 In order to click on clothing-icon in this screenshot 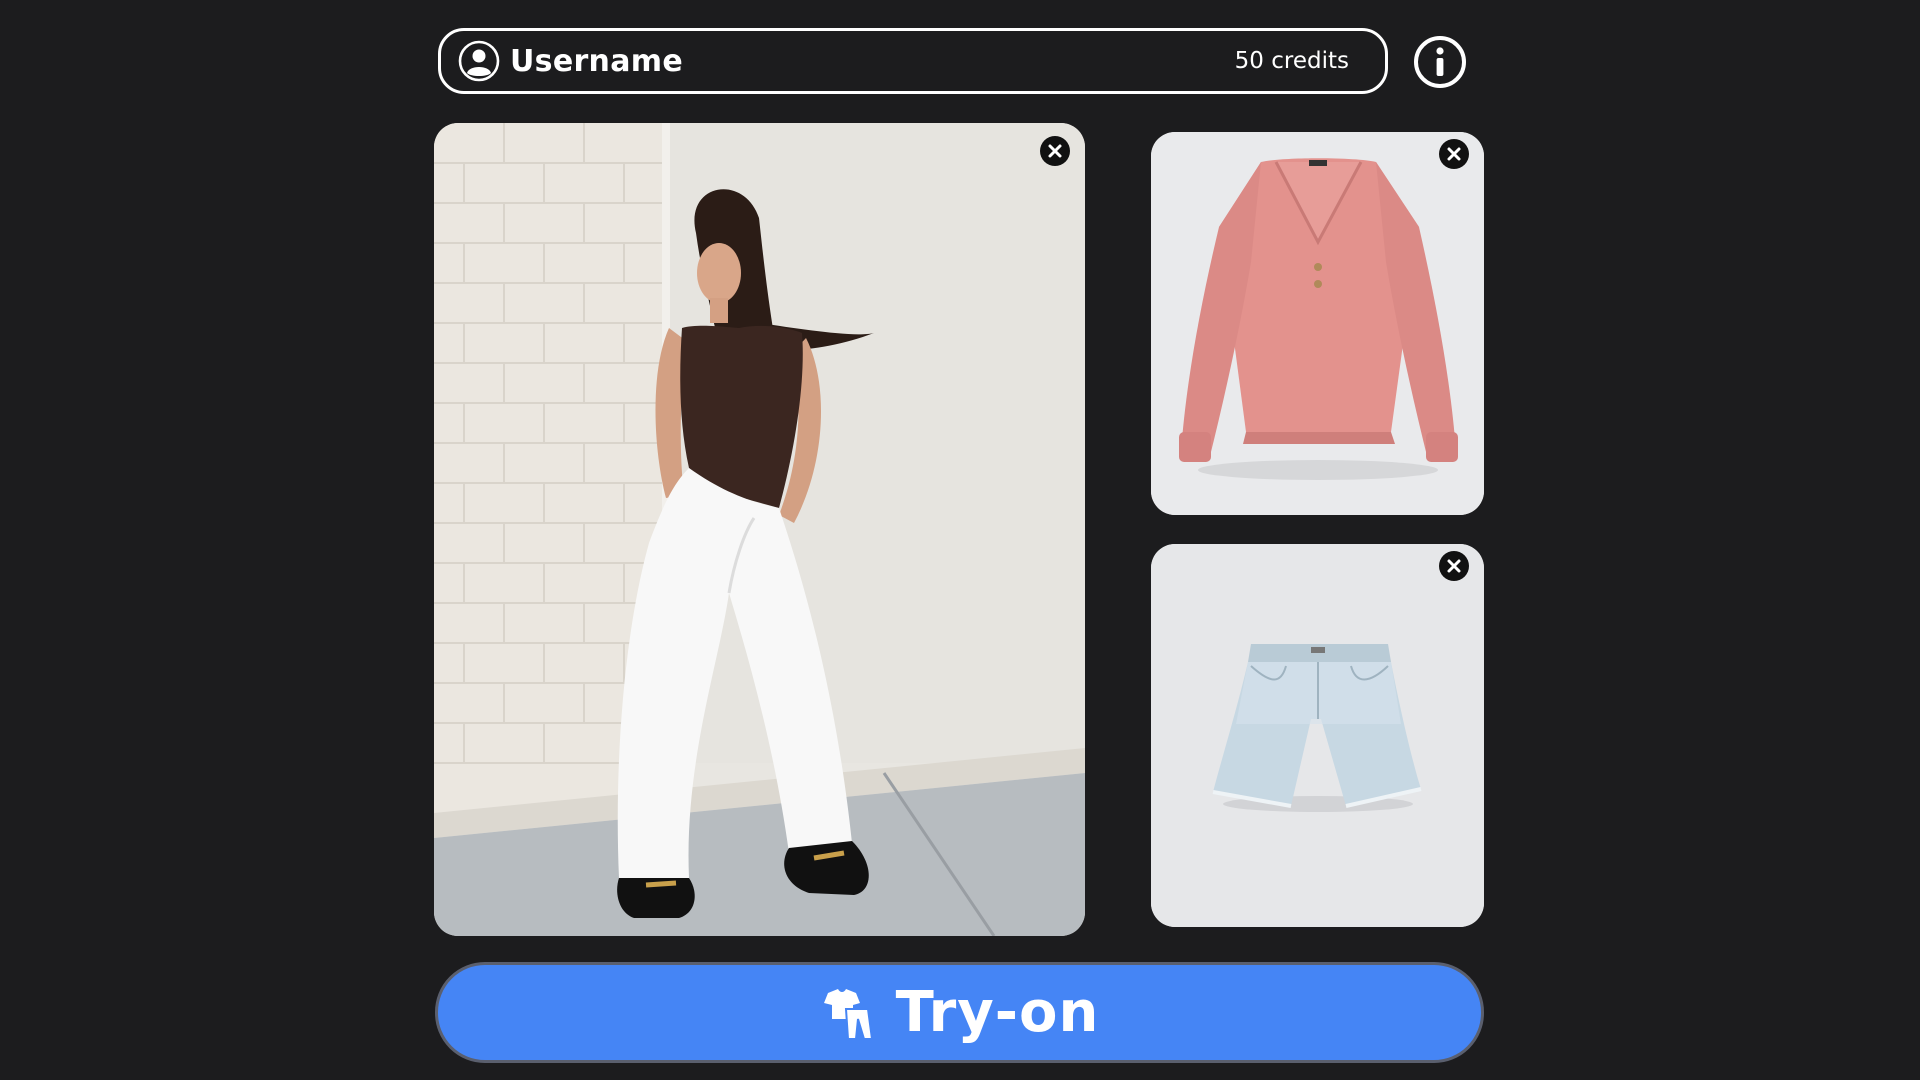, I will do `click(848, 1014)`.